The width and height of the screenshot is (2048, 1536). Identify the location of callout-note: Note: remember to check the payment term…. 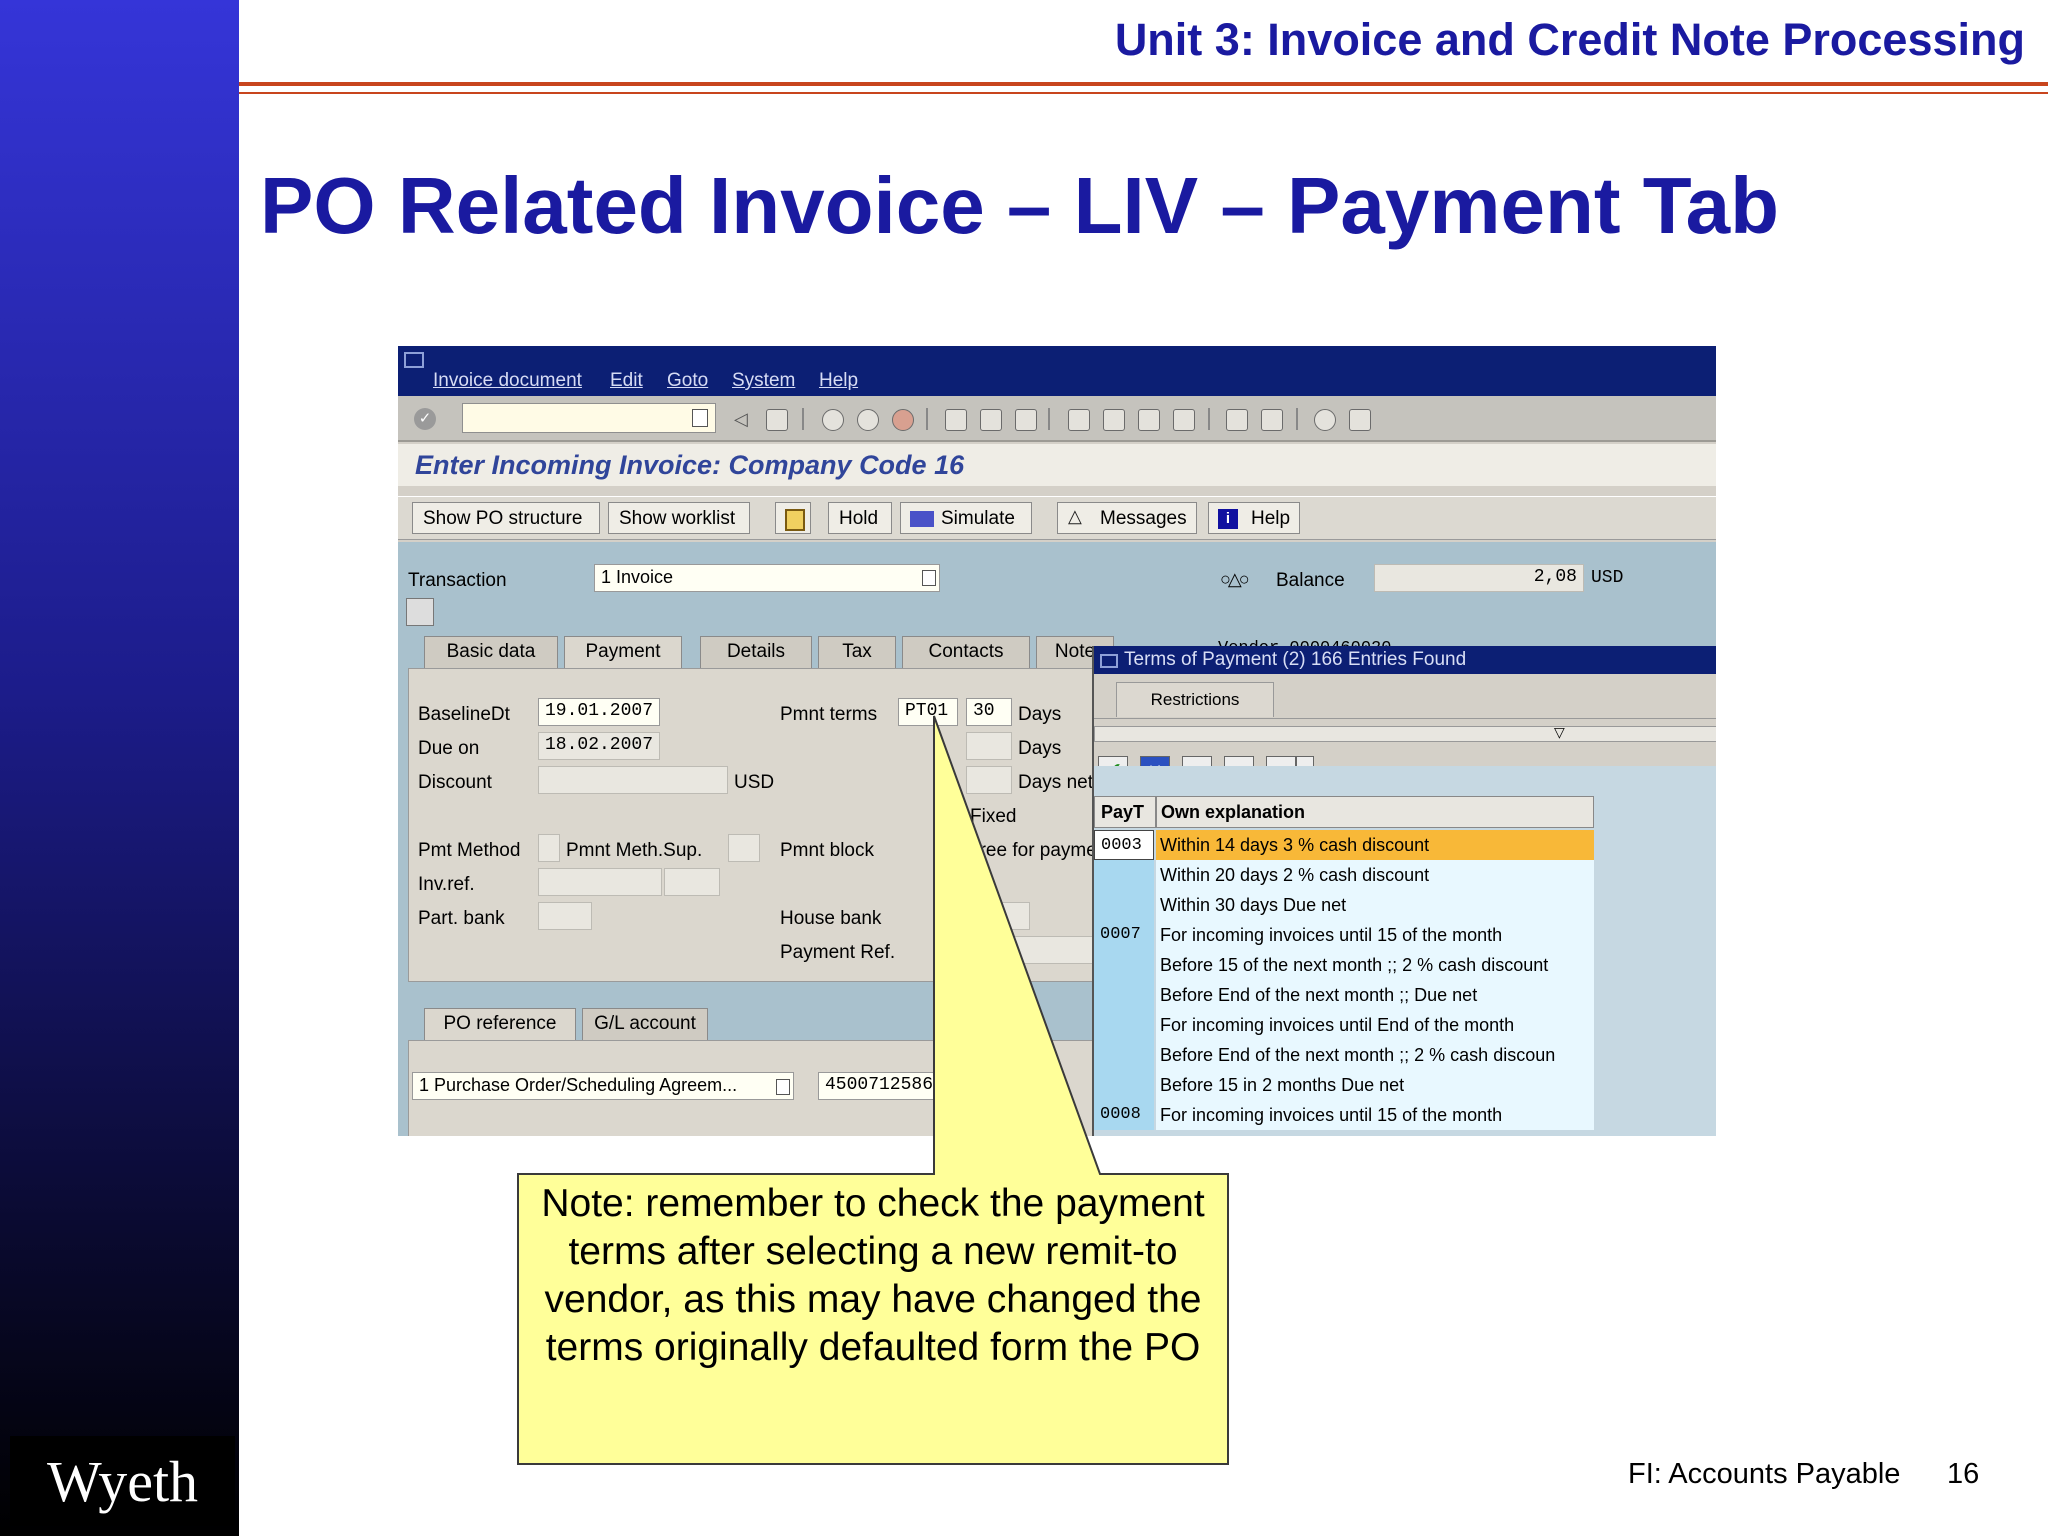
(873, 1275).